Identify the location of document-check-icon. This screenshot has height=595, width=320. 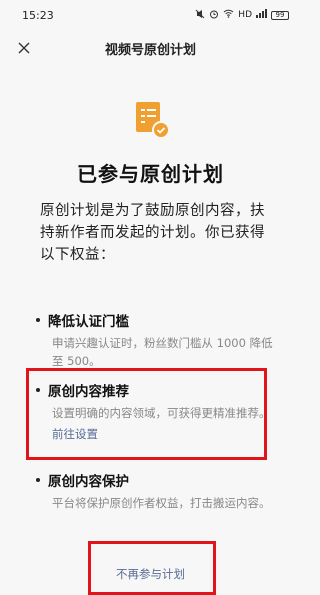
(152, 120).